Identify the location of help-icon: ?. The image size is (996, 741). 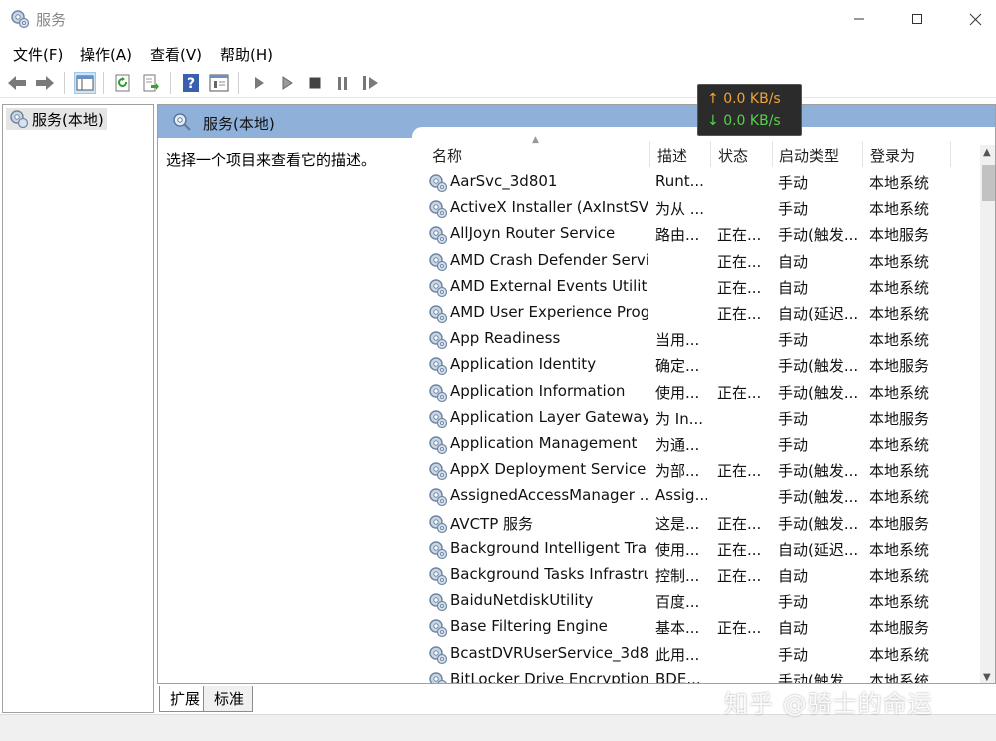
(191, 83).